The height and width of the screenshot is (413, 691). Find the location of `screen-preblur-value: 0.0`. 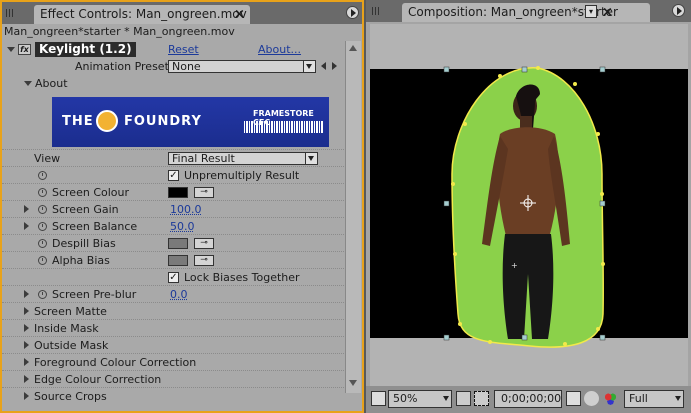

screen-preblur-value: 0.0 is located at coordinates (179, 294).